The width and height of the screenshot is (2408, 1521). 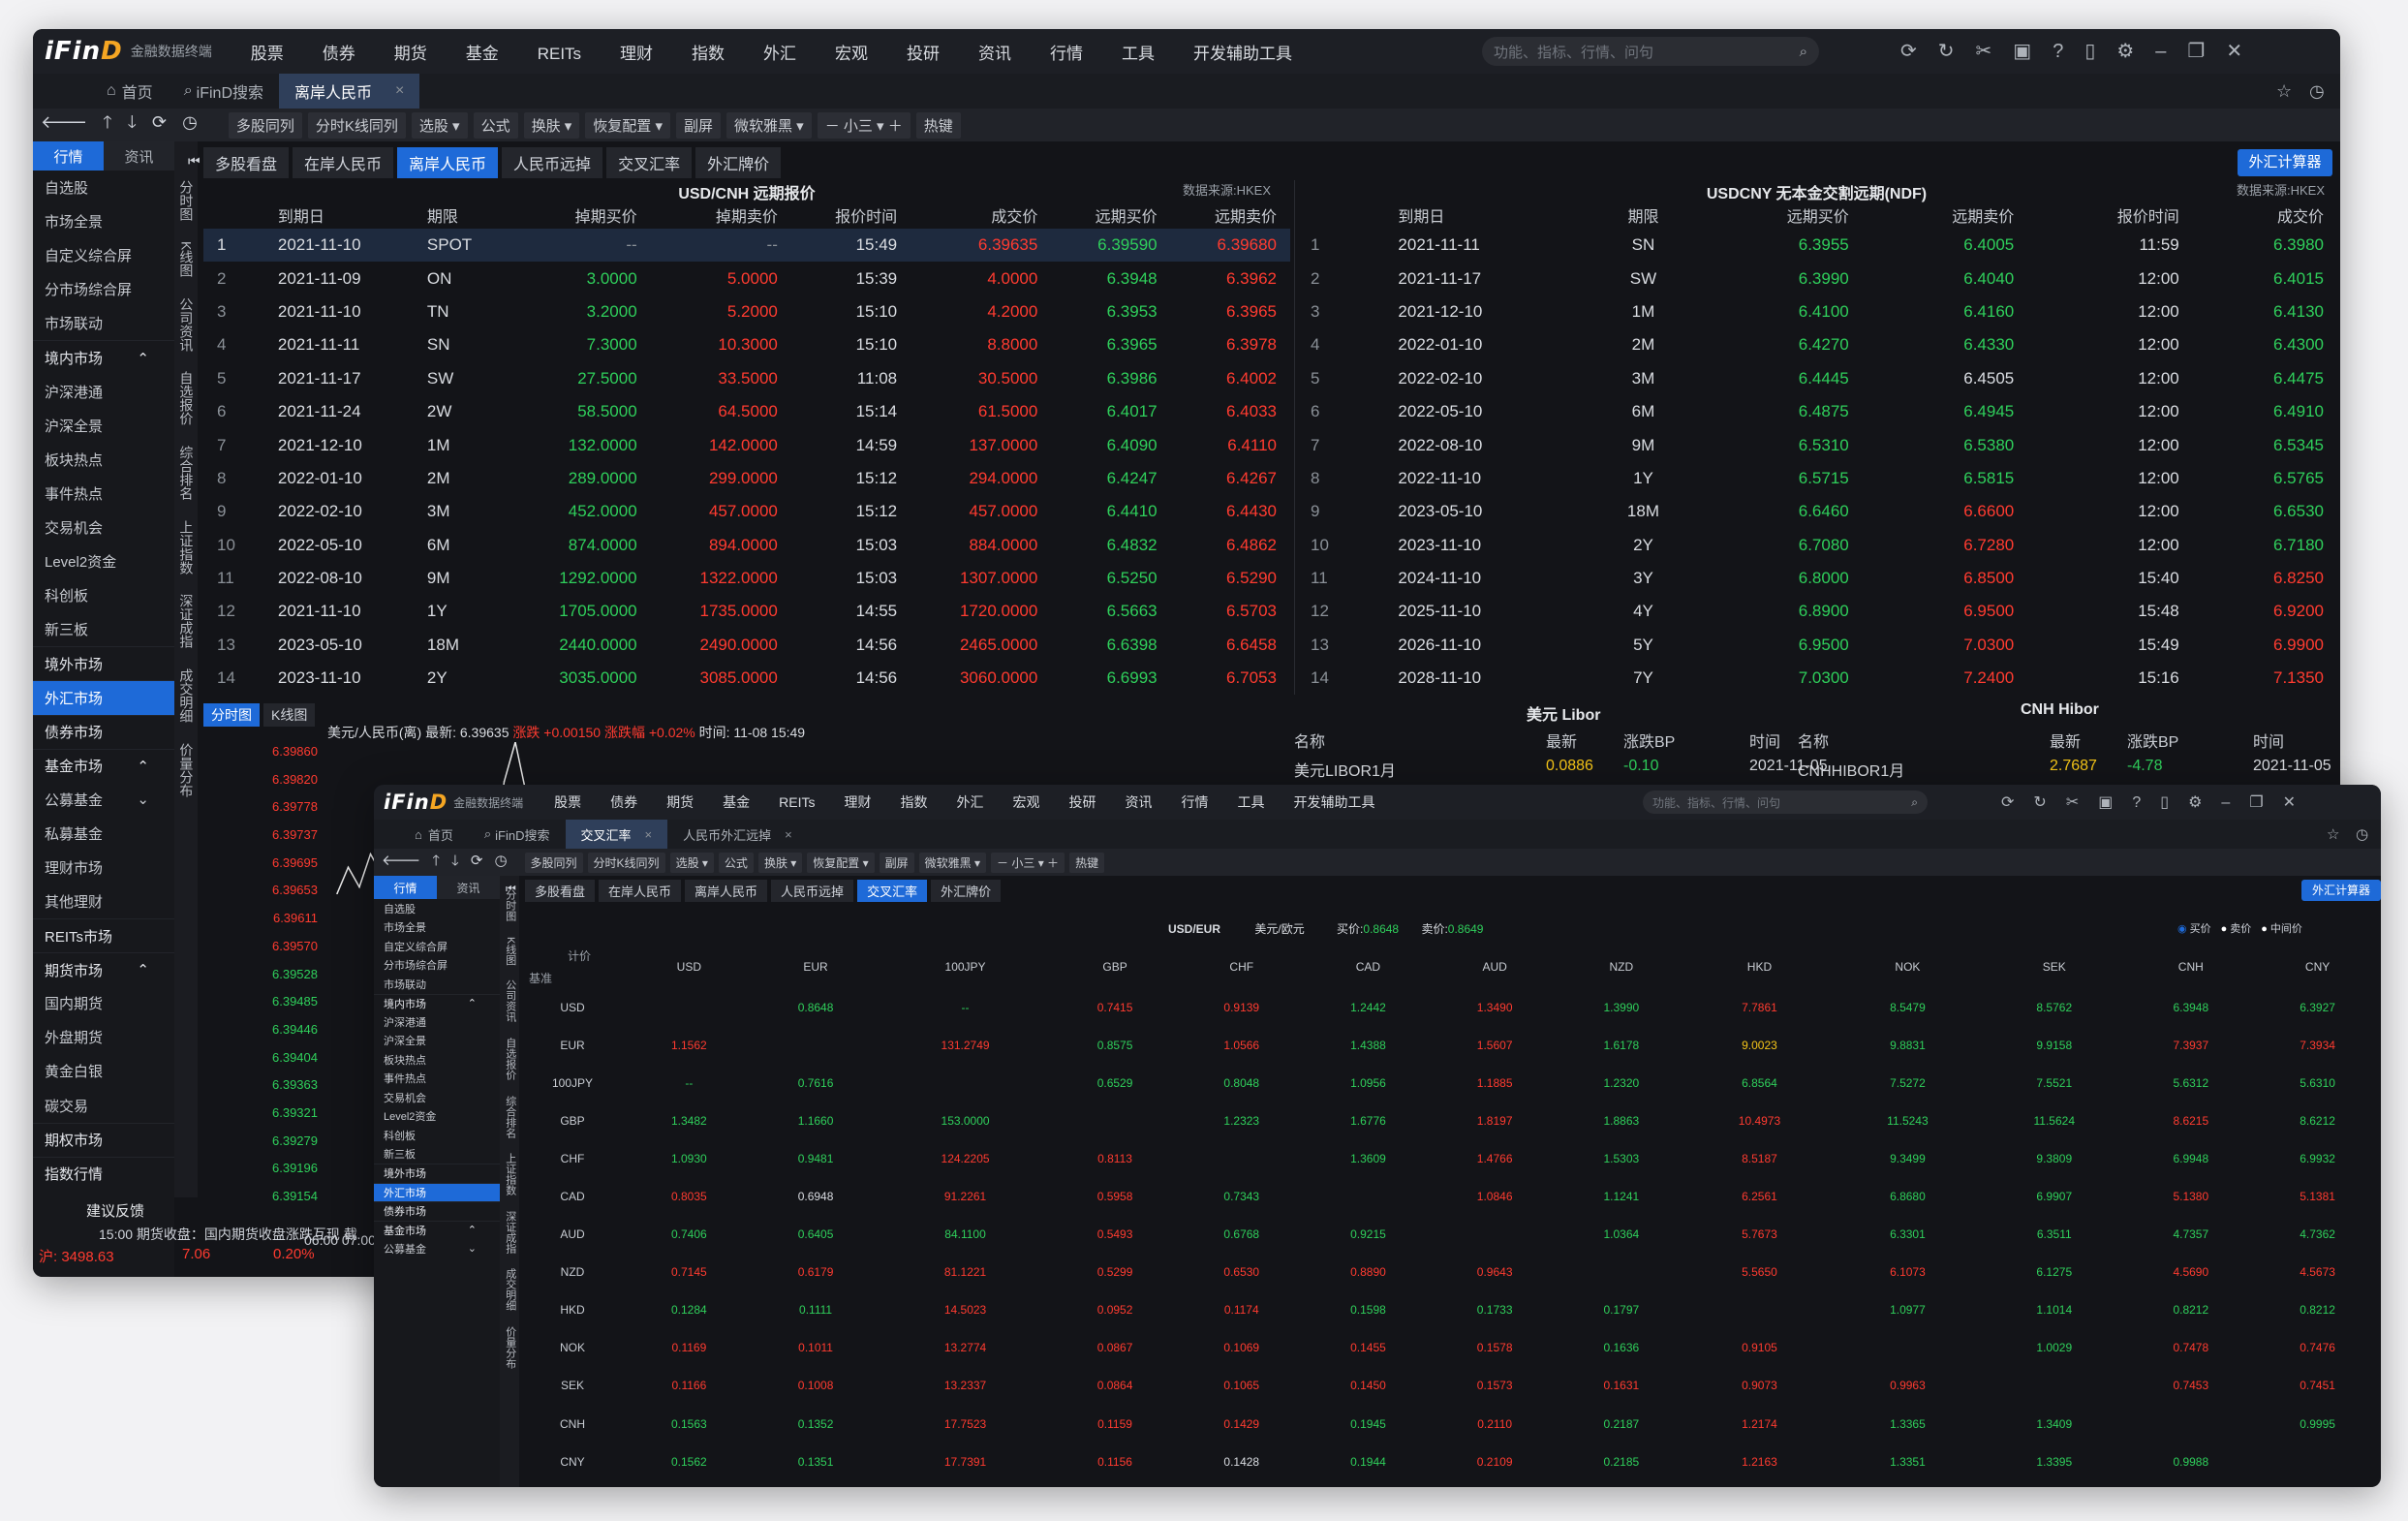 I want to click on menu-item-0: 股票, so click(x=567, y=802).